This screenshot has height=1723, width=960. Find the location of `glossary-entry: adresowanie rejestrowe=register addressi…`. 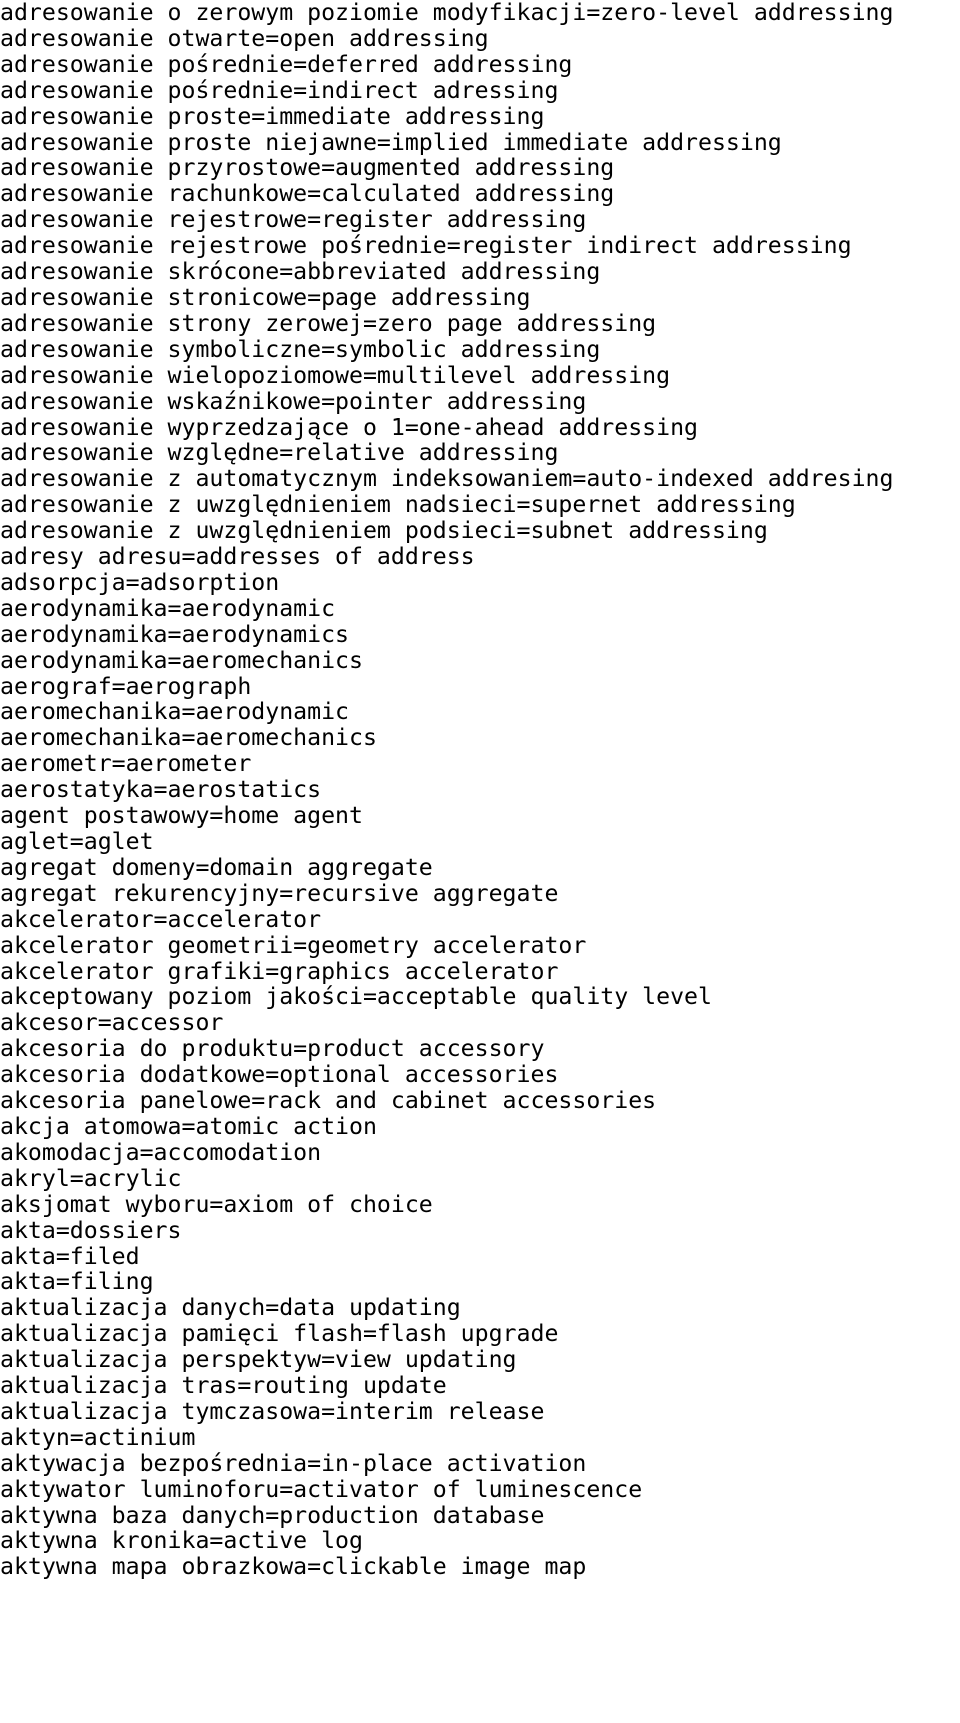

glossary-entry: adresowanie rejestrowe=register addressi… is located at coordinates (293, 220).